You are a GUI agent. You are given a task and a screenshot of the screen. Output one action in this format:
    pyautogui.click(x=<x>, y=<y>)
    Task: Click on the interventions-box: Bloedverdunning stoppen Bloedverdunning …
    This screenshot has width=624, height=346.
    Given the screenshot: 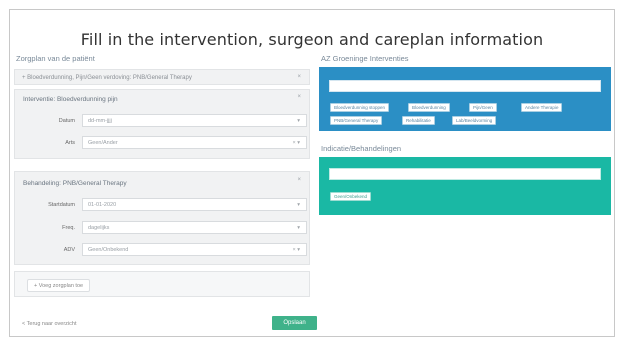 What is the action you would take?
    pyautogui.click(x=465, y=99)
    